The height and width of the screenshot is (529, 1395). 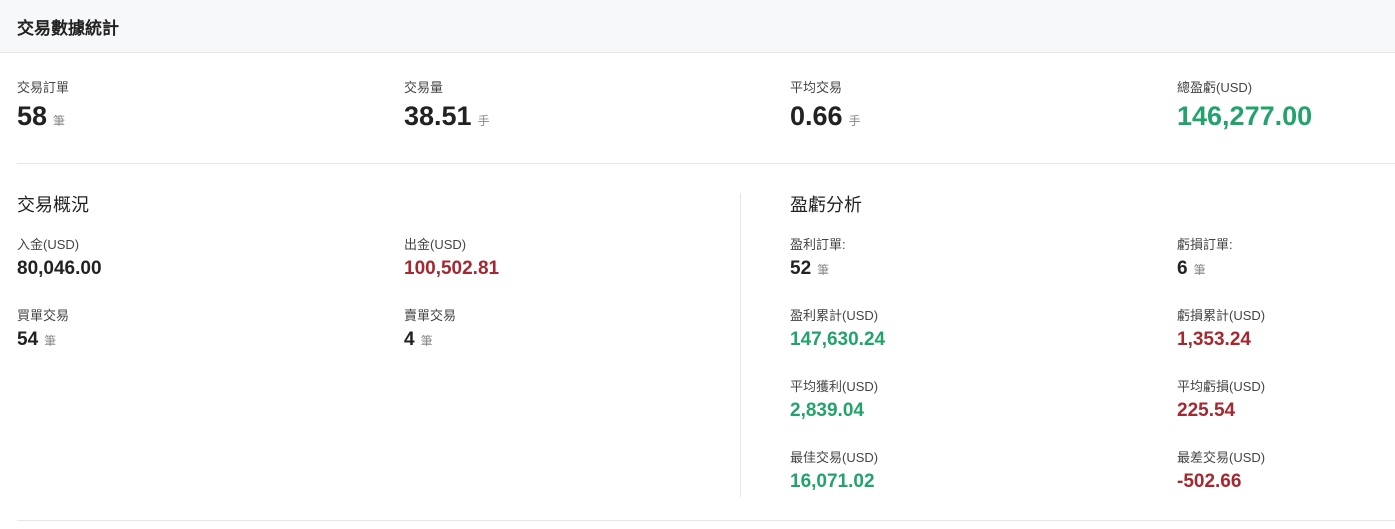 I want to click on item-label: 出金(USD), so click(x=435, y=244).